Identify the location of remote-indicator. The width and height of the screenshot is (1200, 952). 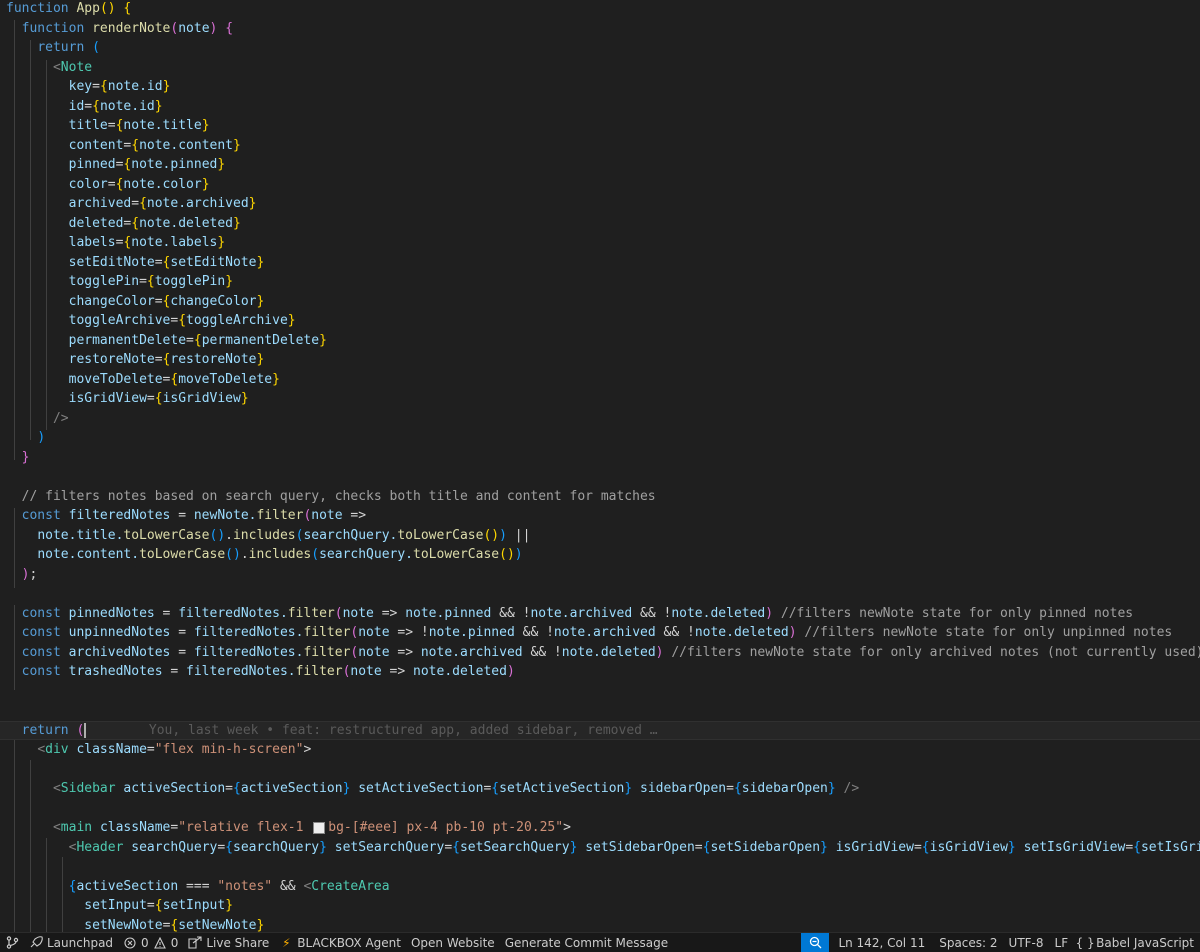
(12, 942).